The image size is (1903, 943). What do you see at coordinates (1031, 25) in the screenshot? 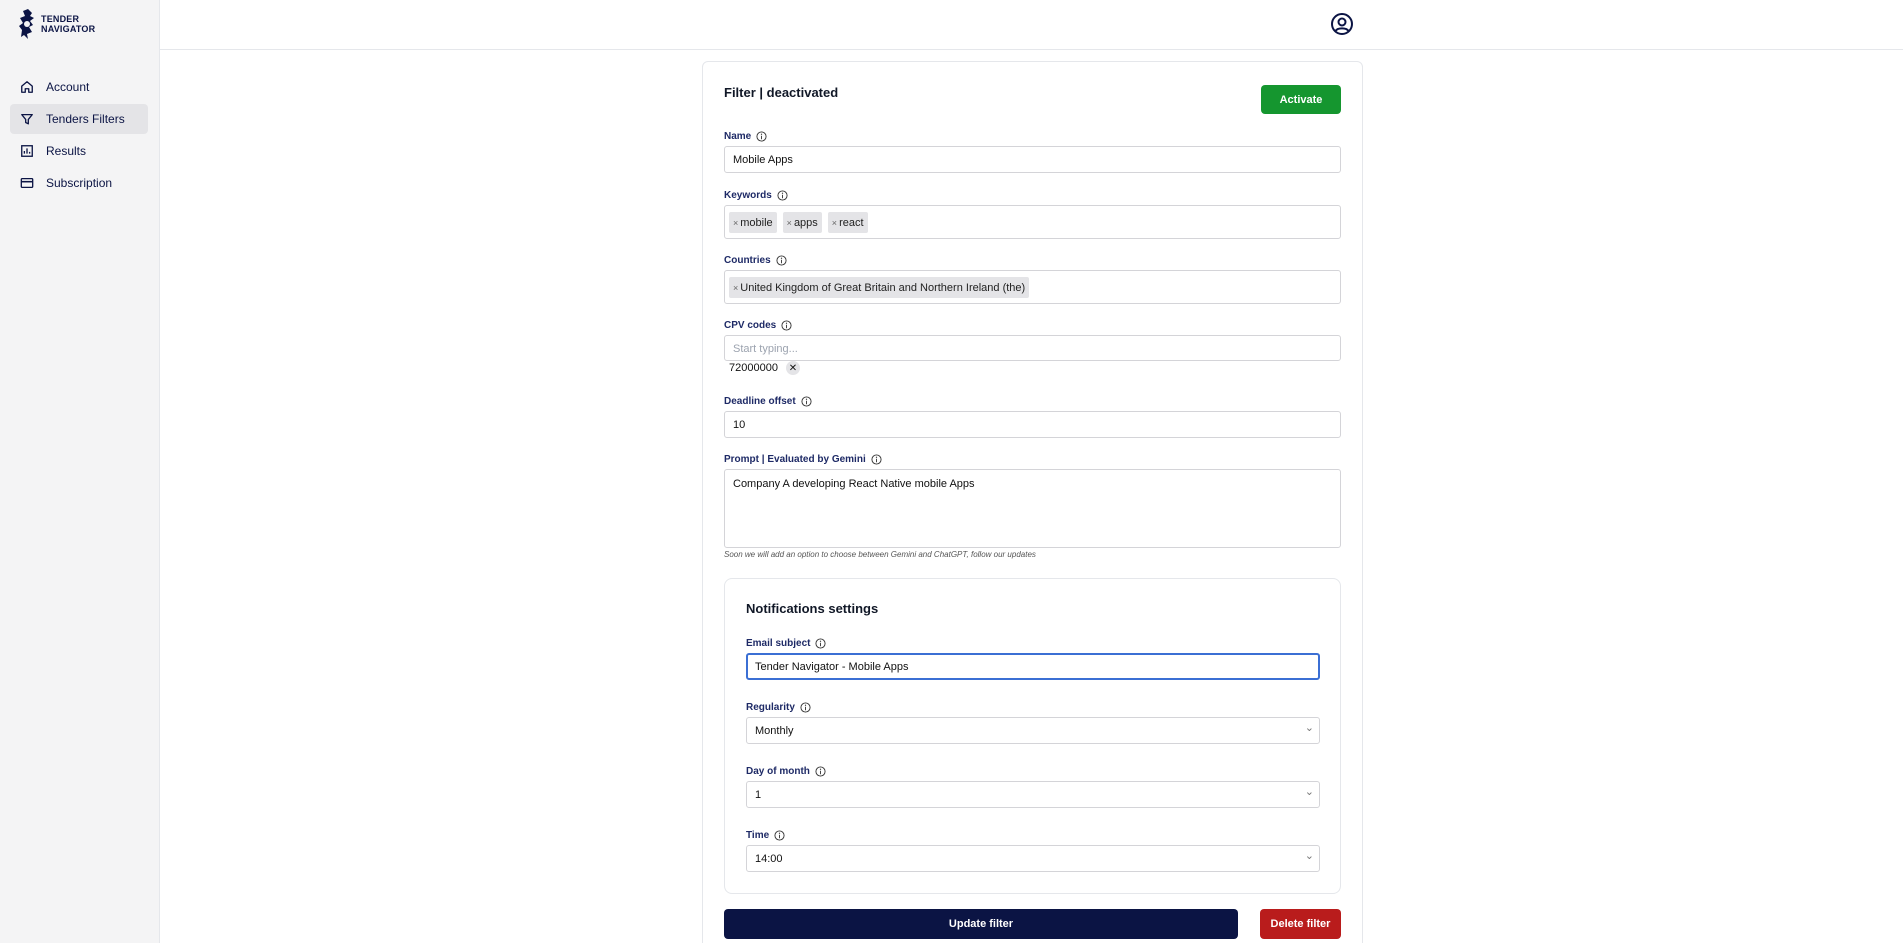
I see `top-header` at bounding box center [1031, 25].